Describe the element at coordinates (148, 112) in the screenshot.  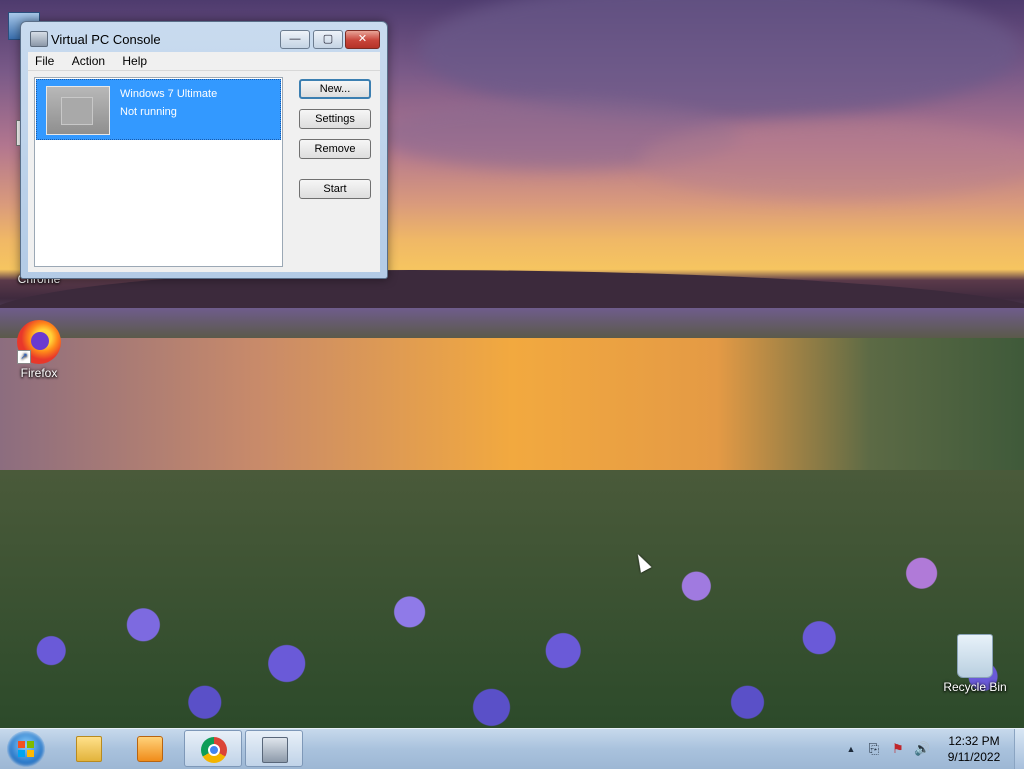
I see `vm-status: Not running` at that location.